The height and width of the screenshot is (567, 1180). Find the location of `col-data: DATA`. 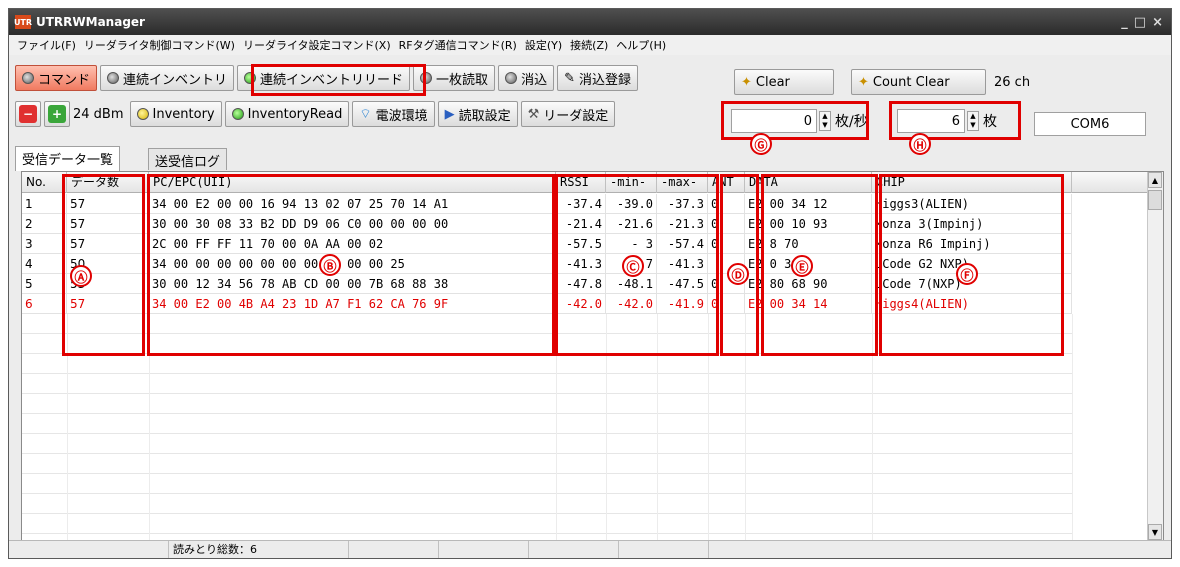

col-data: DATA is located at coordinates (808, 182).